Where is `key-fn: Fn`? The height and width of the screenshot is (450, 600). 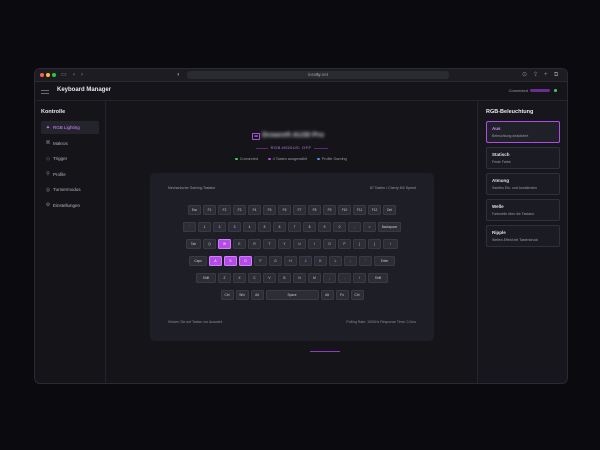 key-fn: Fn is located at coordinates (342, 295).